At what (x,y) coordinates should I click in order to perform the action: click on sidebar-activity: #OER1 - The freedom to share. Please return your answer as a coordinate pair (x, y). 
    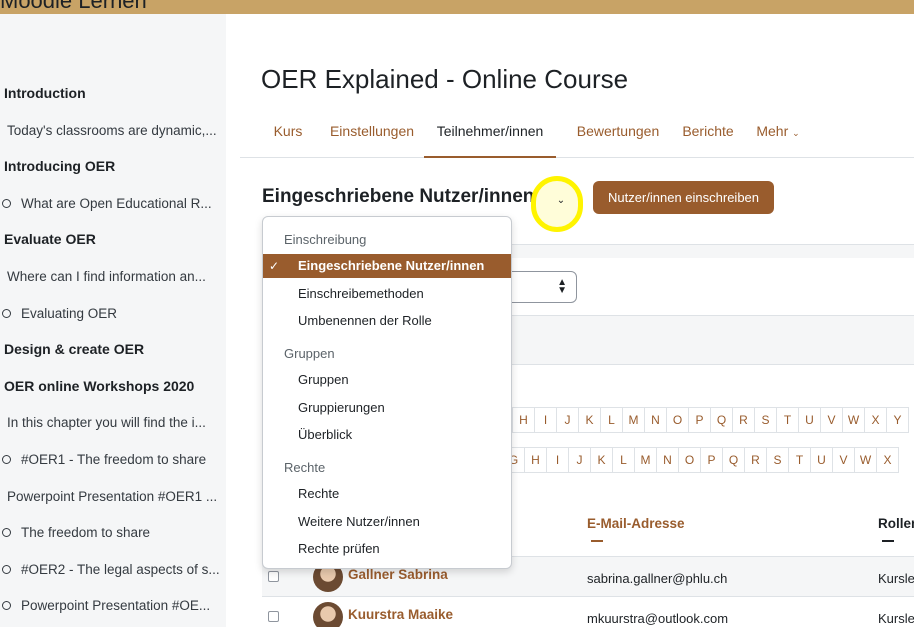
    Looking at the image, I should click on (113, 459).